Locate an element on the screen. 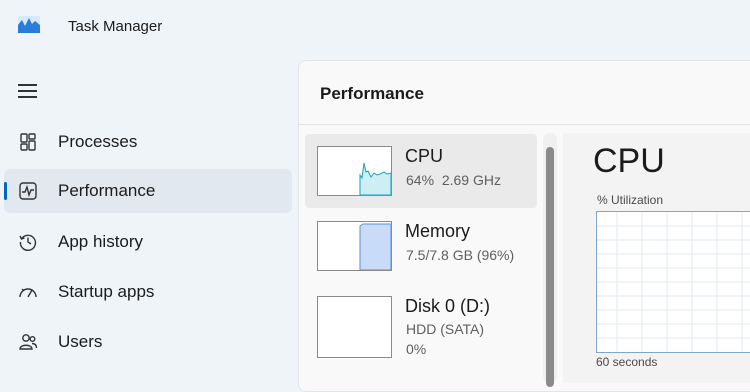 The height and width of the screenshot is (392, 750). cpu-speed-value: 2.69 GHz is located at coordinates (471, 180).